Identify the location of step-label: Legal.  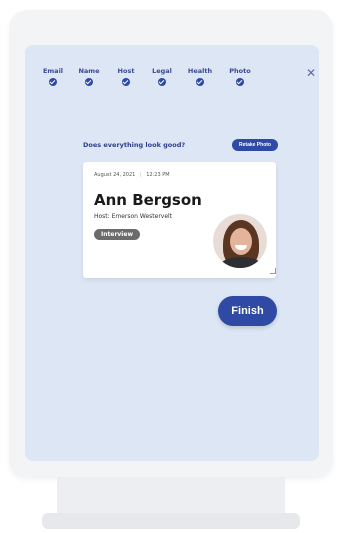
(162, 71).